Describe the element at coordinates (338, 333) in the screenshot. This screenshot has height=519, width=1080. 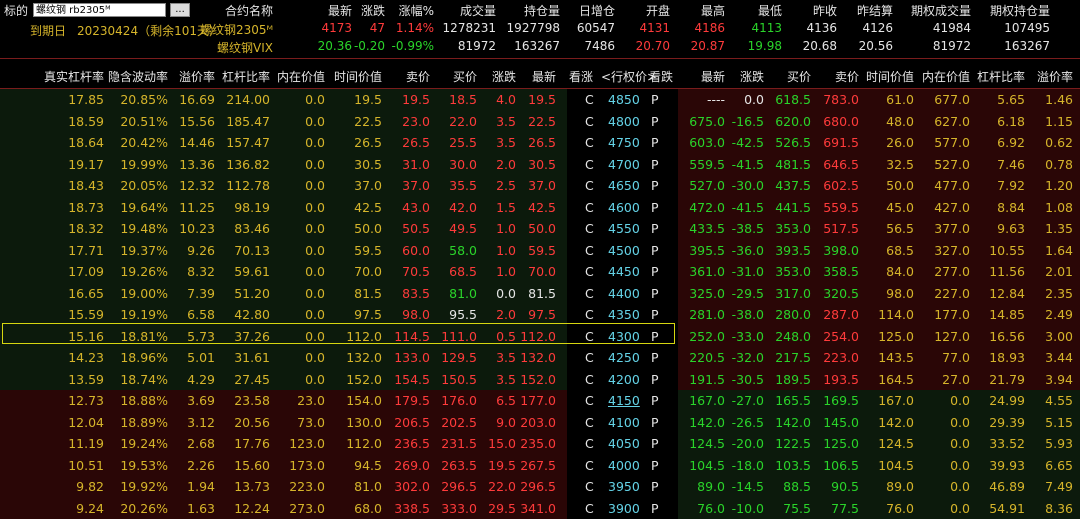
I see `selected-row-highlight` at that location.